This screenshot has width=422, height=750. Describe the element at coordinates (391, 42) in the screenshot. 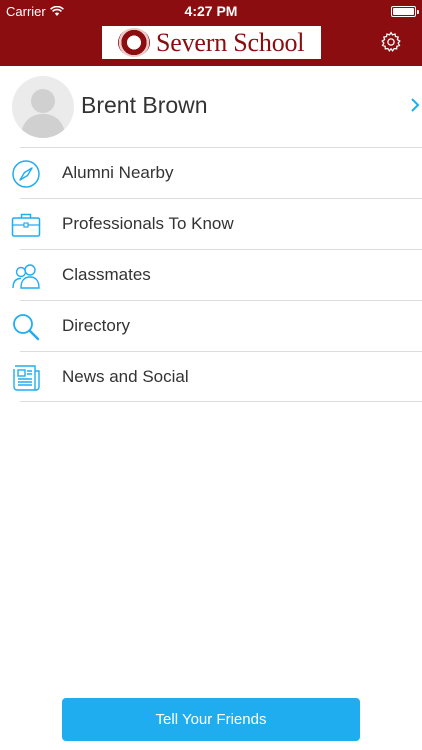

I see `gear-icon` at that location.